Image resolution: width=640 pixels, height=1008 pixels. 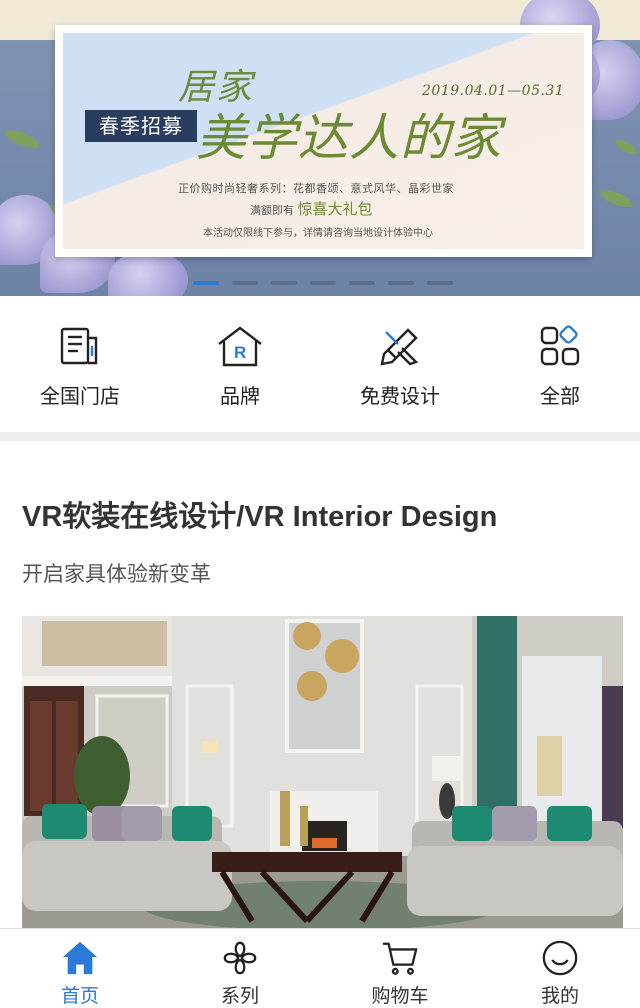 What do you see at coordinates (400, 396) in the screenshot?
I see `quicknav-label: 免费设计` at bounding box center [400, 396].